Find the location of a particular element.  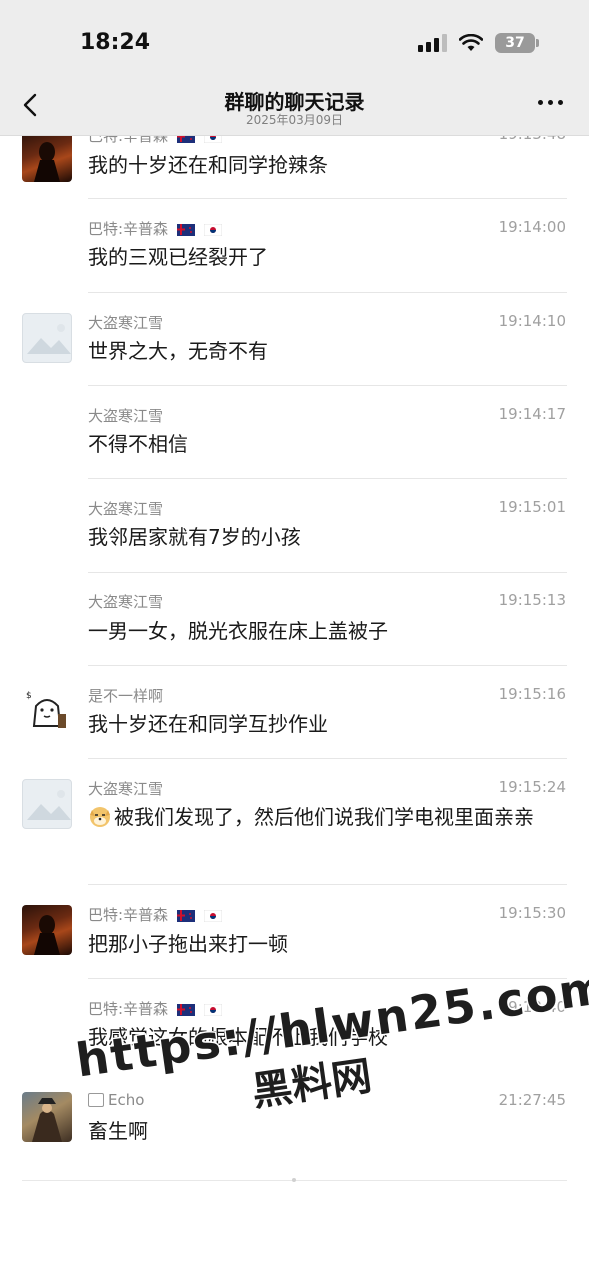

battery-icon: 37 is located at coordinates (517, 43).